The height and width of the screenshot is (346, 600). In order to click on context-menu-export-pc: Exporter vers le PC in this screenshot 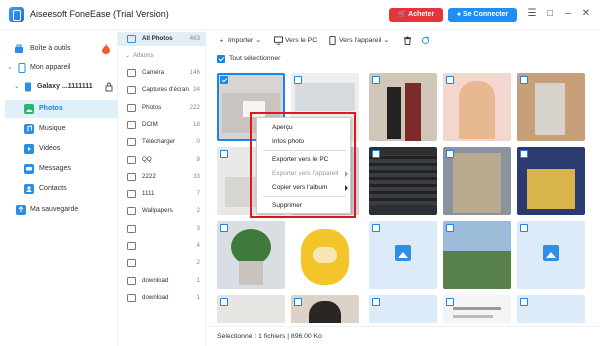, I will do `click(304, 159)`.